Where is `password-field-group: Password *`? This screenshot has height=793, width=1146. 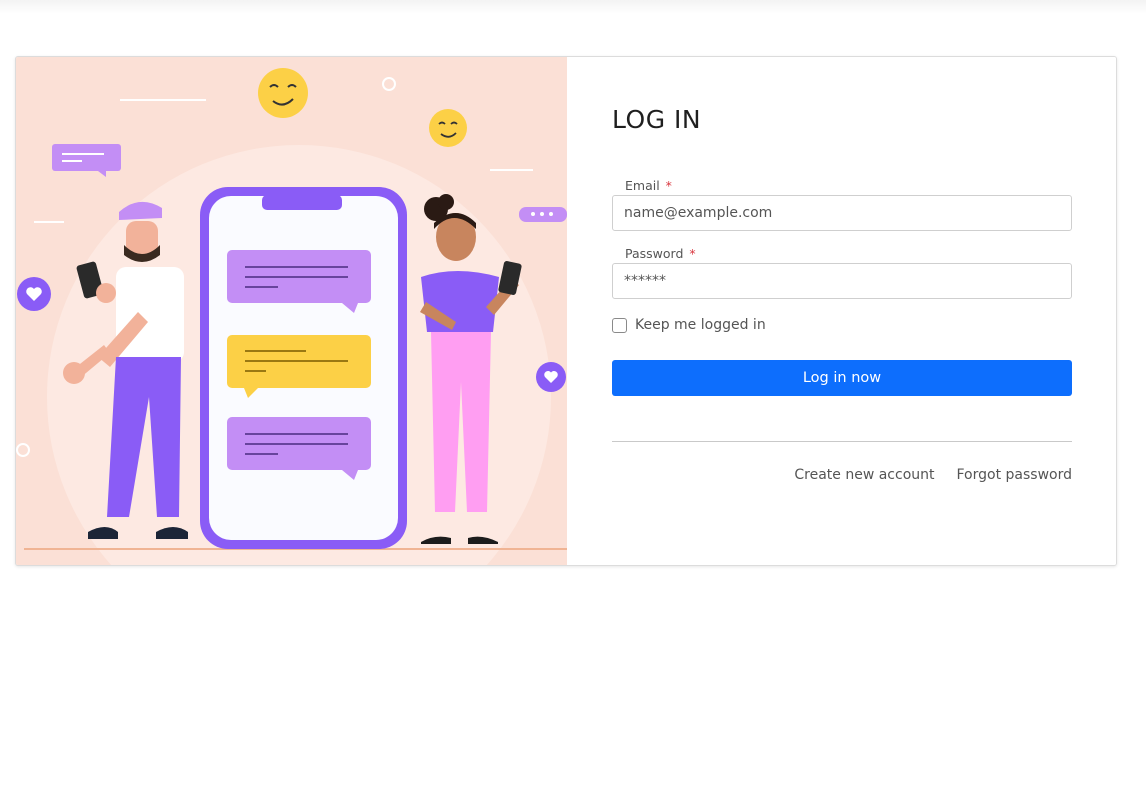 password-field-group: Password * is located at coordinates (842, 272).